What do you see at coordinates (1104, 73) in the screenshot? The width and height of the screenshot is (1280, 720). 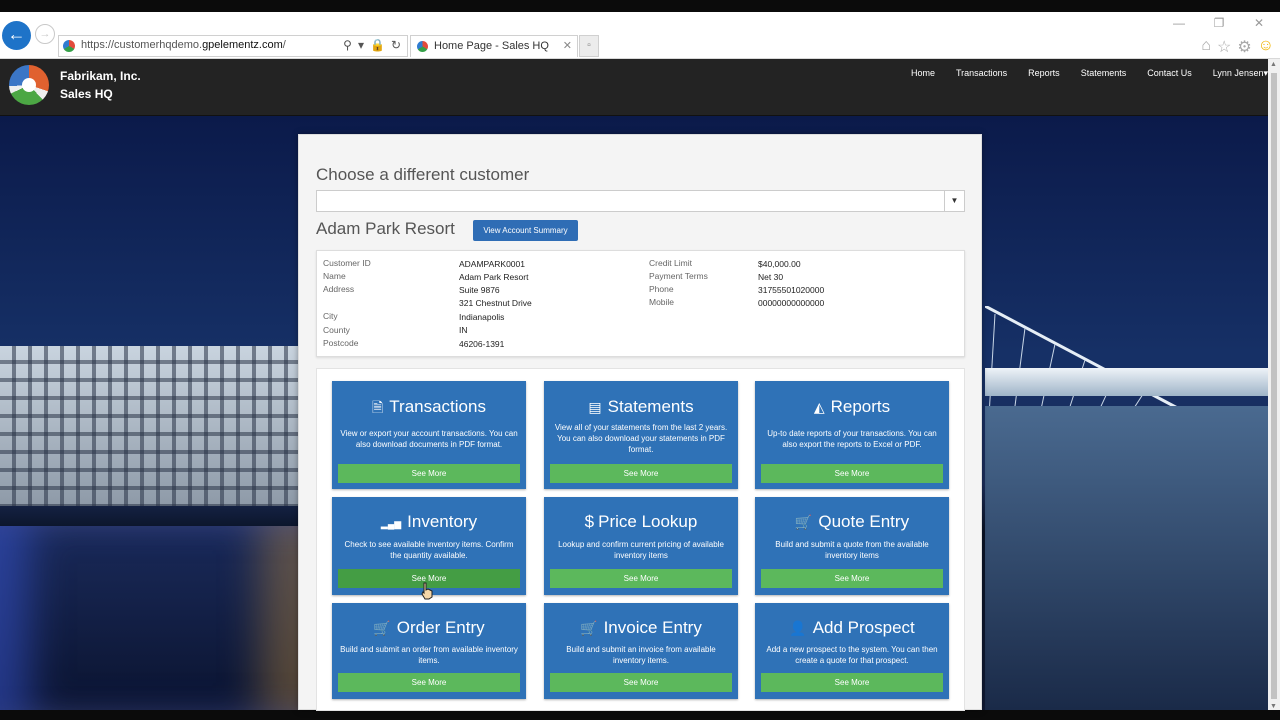 I see `nav-statements: Statements` at bounding box center [1104, 73].